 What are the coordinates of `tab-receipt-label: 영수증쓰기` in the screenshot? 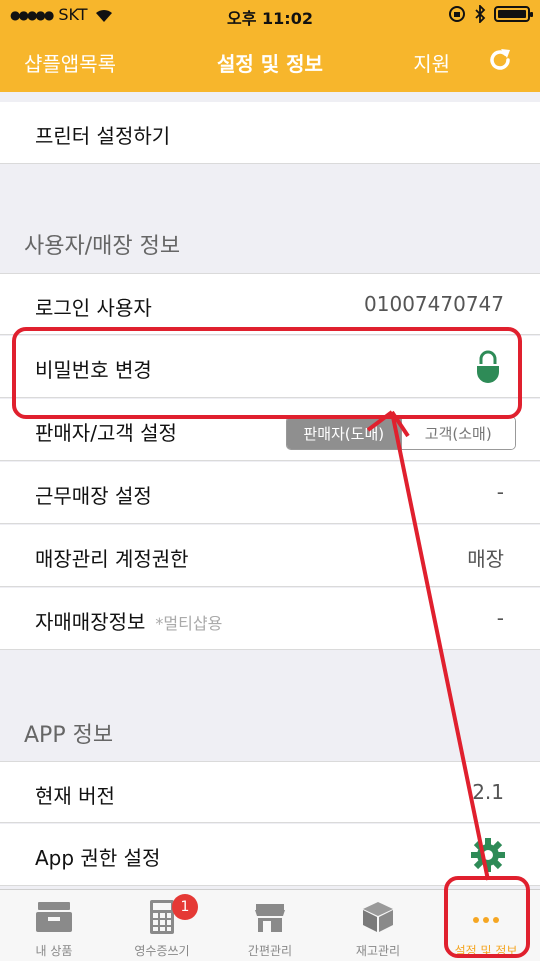 It's located at (162, 951).